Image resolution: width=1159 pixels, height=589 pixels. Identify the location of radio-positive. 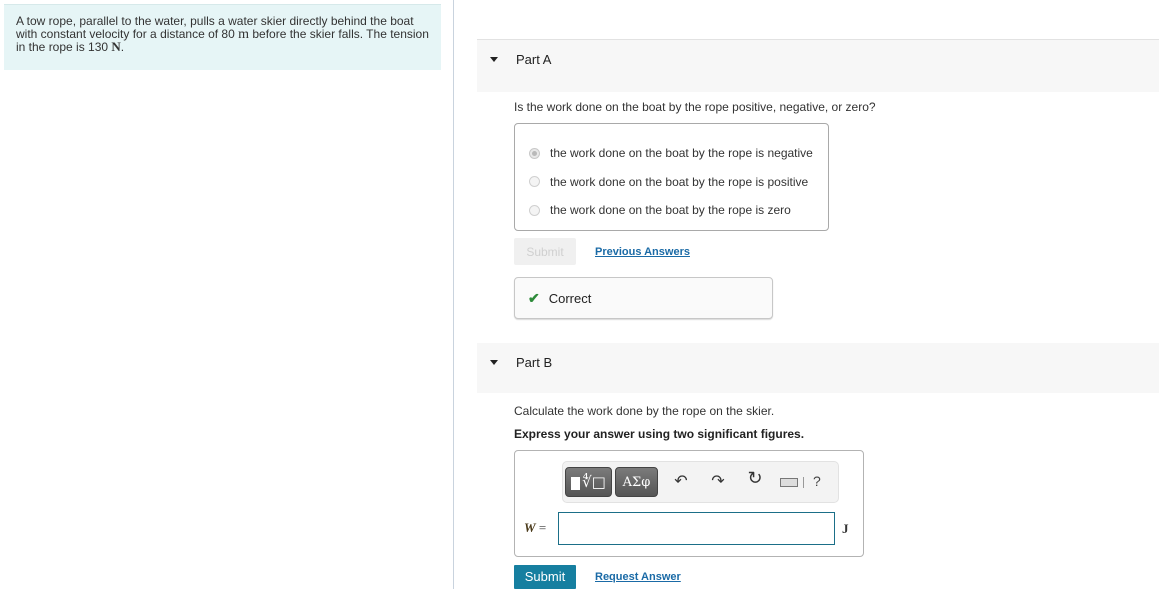
(534, 182).